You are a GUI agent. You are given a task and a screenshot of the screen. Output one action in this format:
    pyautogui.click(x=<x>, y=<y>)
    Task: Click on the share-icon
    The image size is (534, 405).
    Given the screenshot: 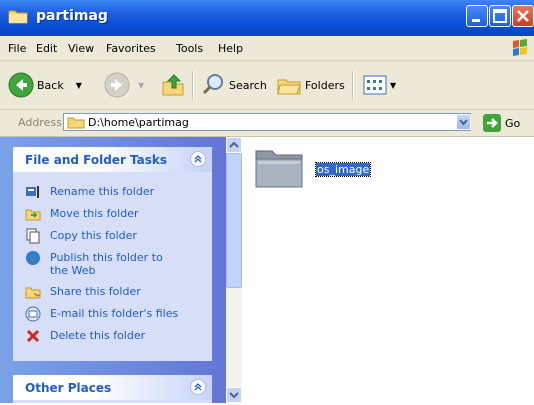 What is the action you would take?
    pyautogui.click(x=33, y=293)
    